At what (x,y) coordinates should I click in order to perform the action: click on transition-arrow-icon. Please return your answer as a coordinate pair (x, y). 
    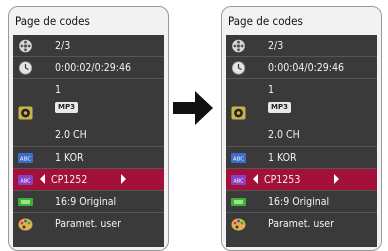
    Looking at the image, I should click on (193, 108).